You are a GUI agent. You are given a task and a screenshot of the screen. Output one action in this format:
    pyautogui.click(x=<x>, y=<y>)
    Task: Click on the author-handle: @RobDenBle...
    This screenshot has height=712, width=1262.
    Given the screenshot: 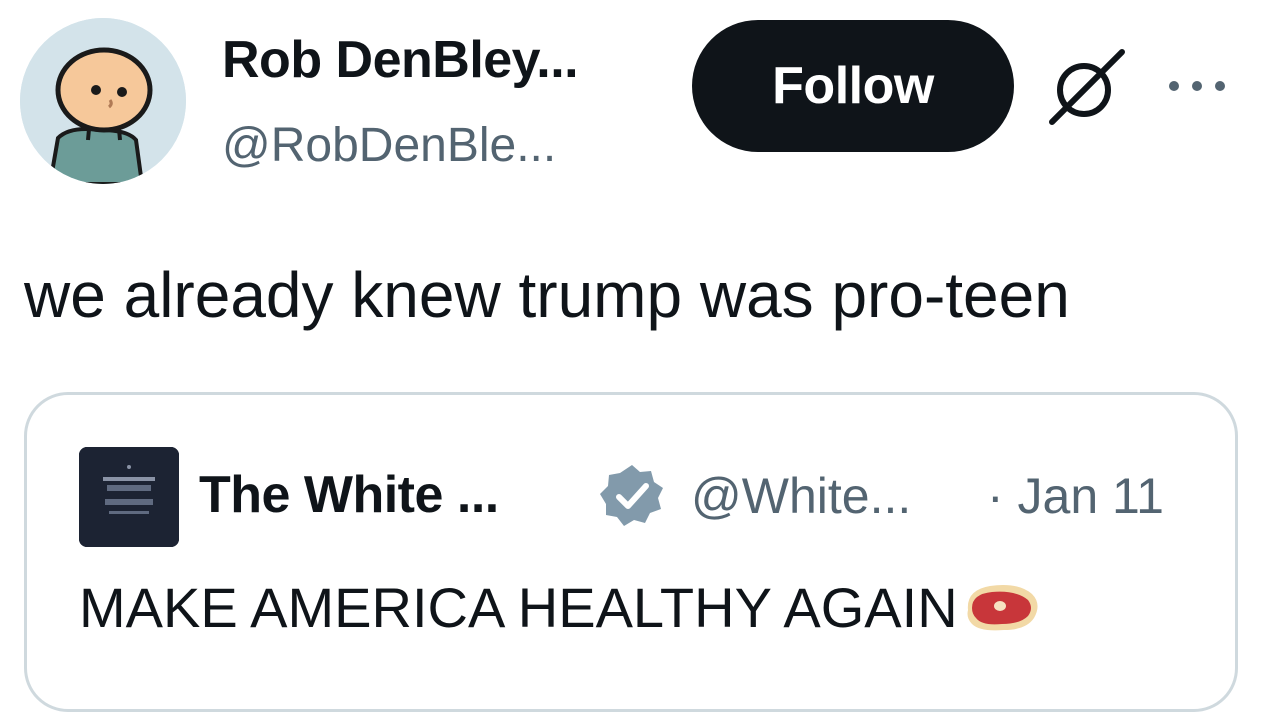 What is the action you would take?
    pyautogui.click(x=389, y=145)
    